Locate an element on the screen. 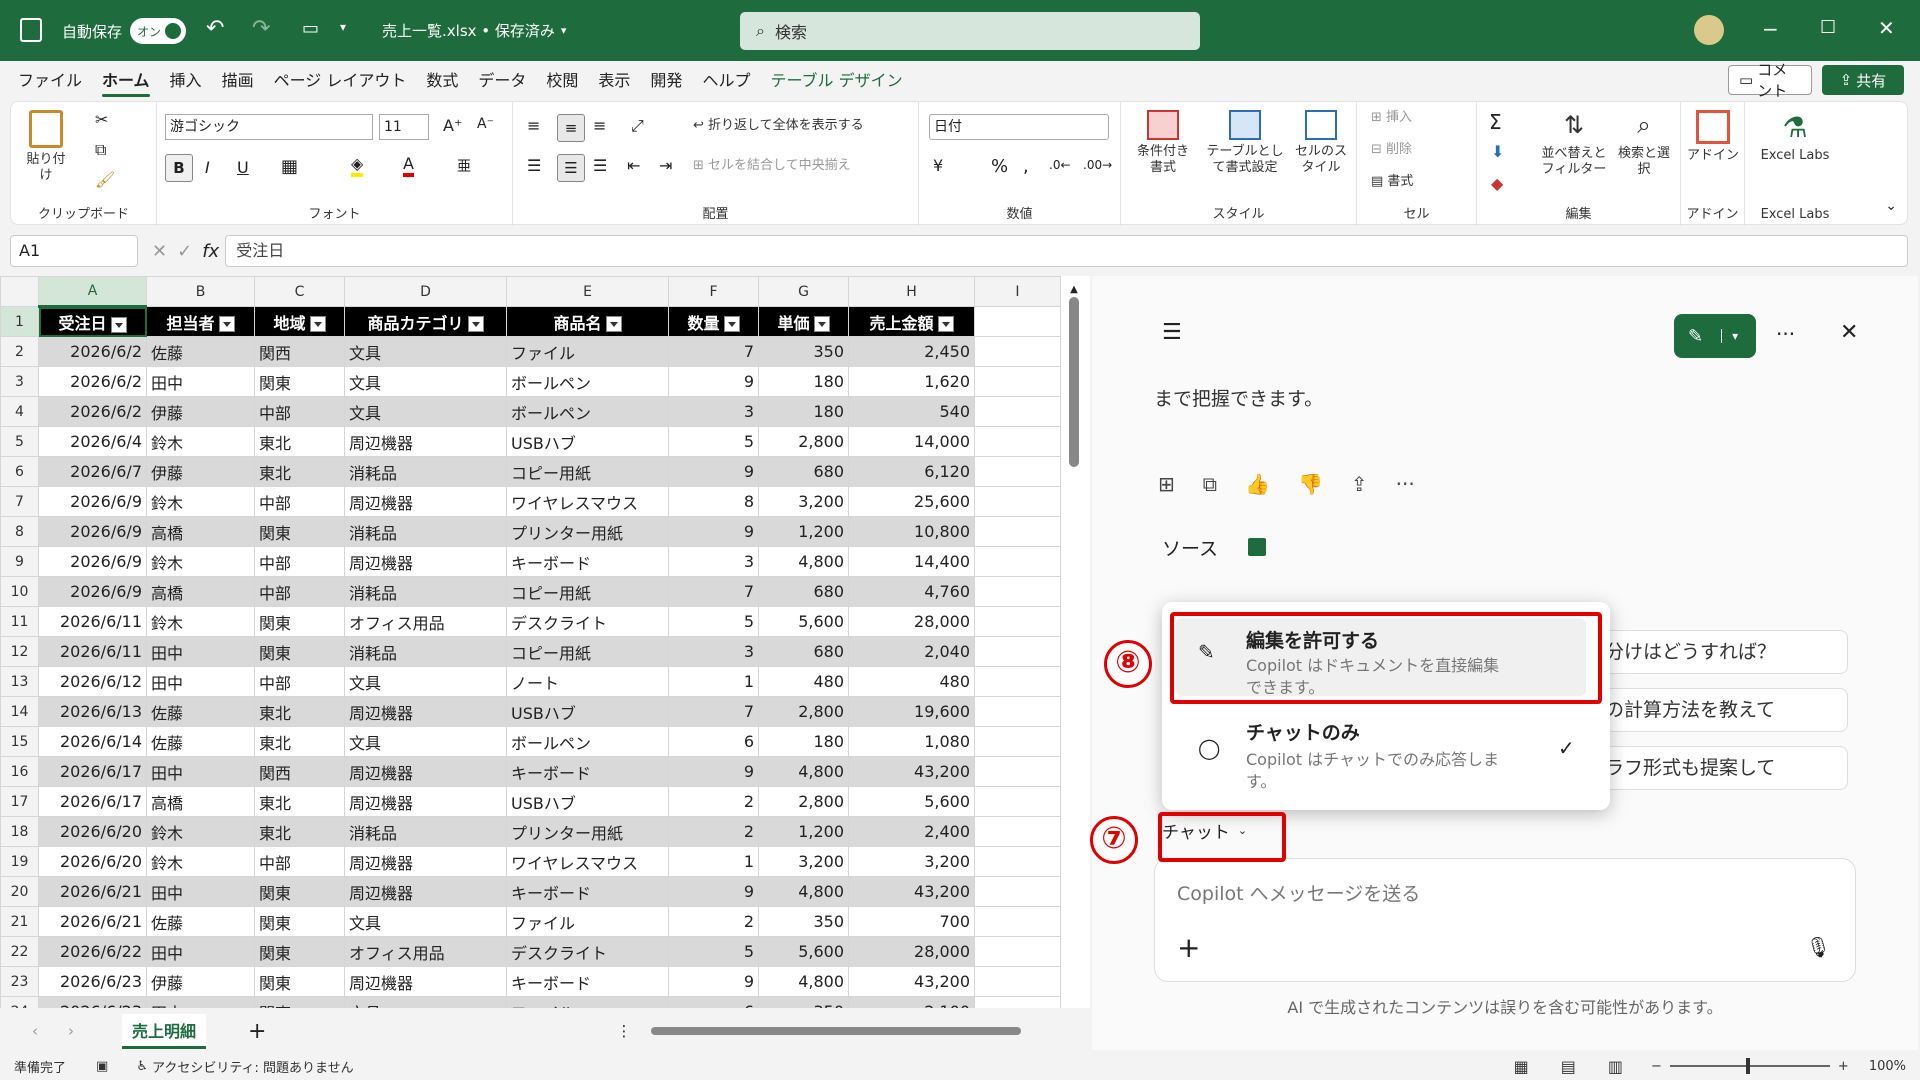  align-top-icon: ≡ is located at coordinates (533, 125).